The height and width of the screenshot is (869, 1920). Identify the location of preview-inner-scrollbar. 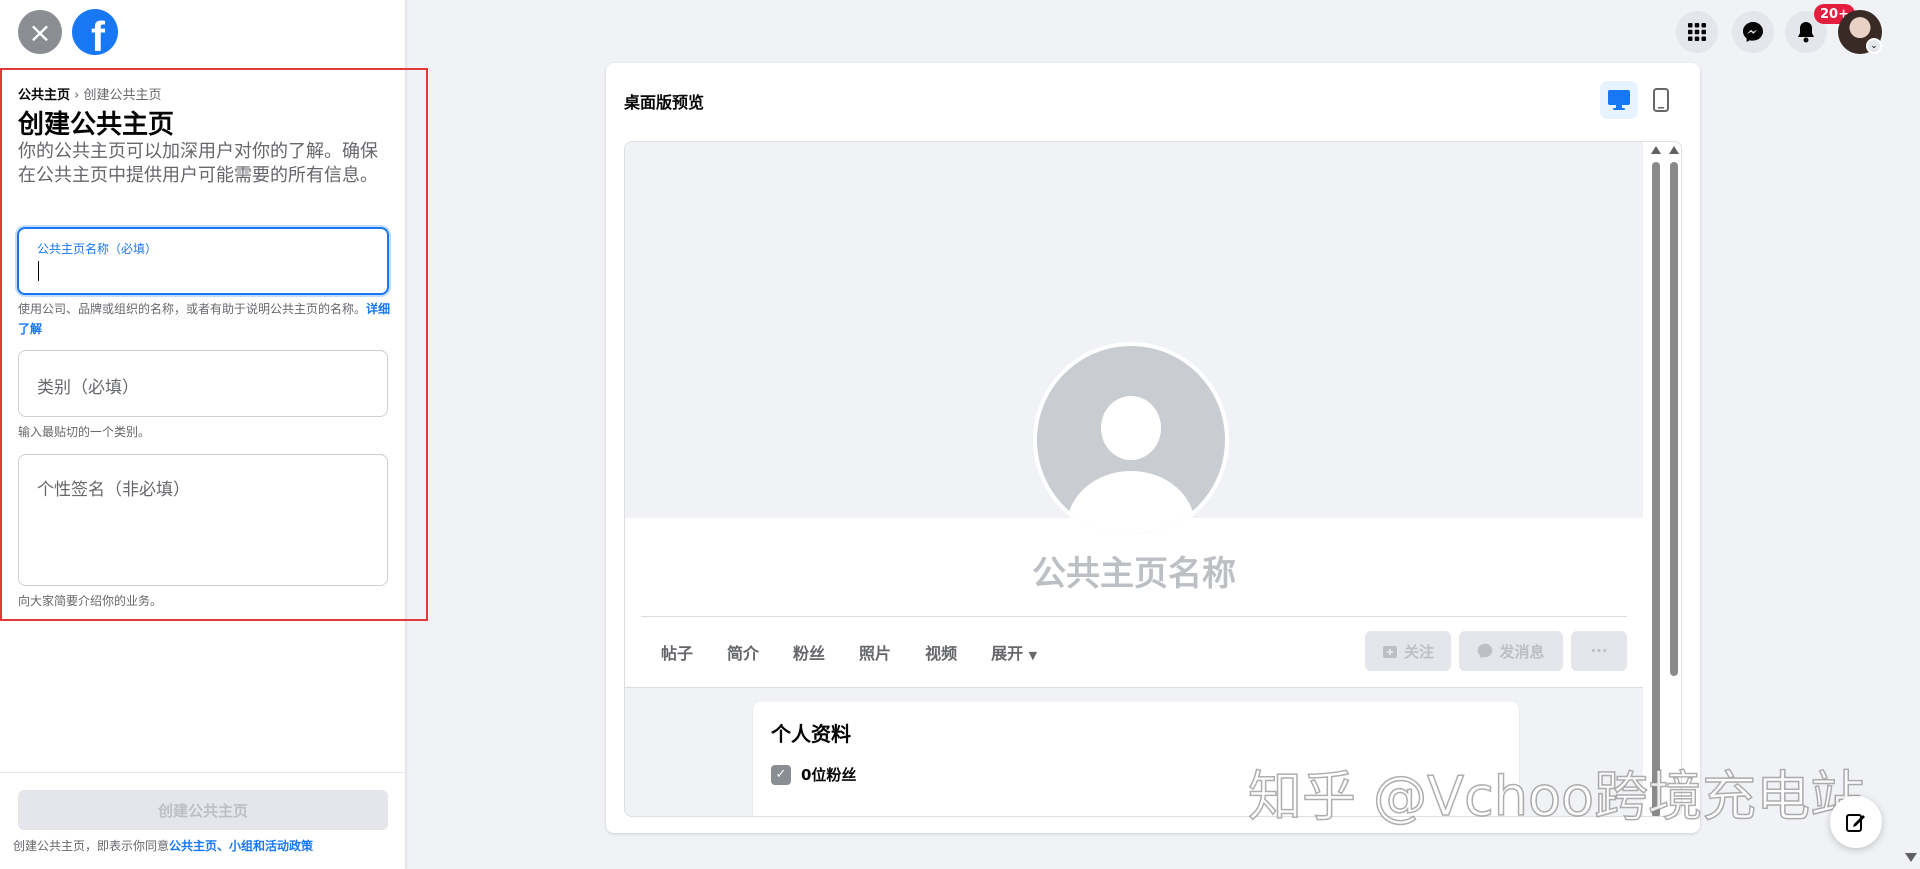
(1673, 479).